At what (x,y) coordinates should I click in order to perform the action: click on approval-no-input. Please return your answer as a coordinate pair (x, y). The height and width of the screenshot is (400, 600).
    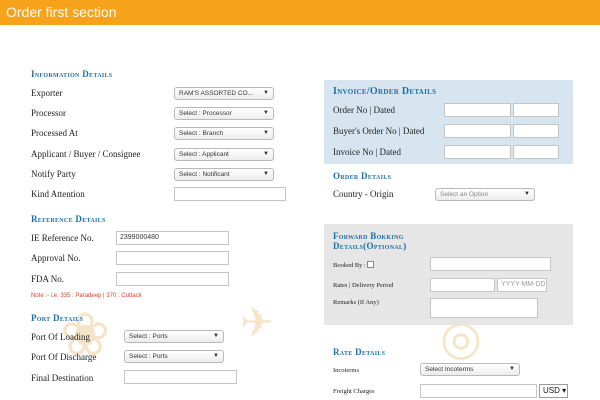
    Looking at the image, I should click on (172, 258).